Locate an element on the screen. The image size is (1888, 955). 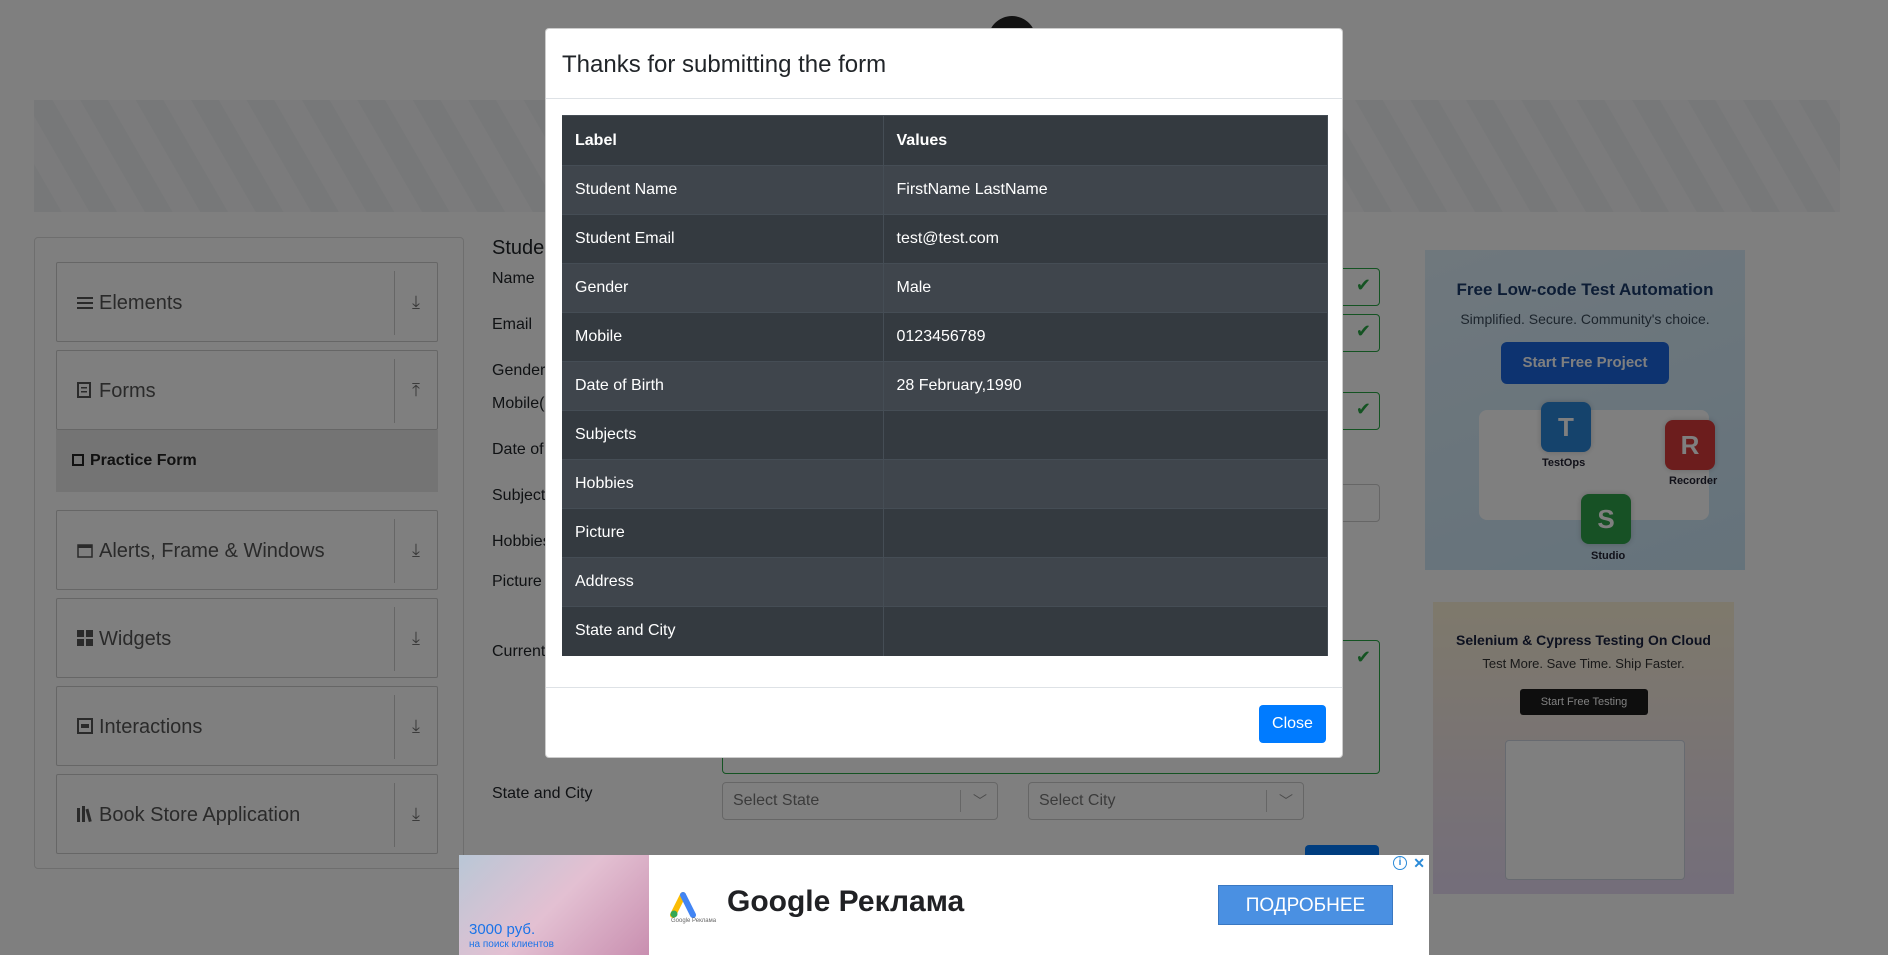
row-value: Male is located at coordinates (1105, 288).